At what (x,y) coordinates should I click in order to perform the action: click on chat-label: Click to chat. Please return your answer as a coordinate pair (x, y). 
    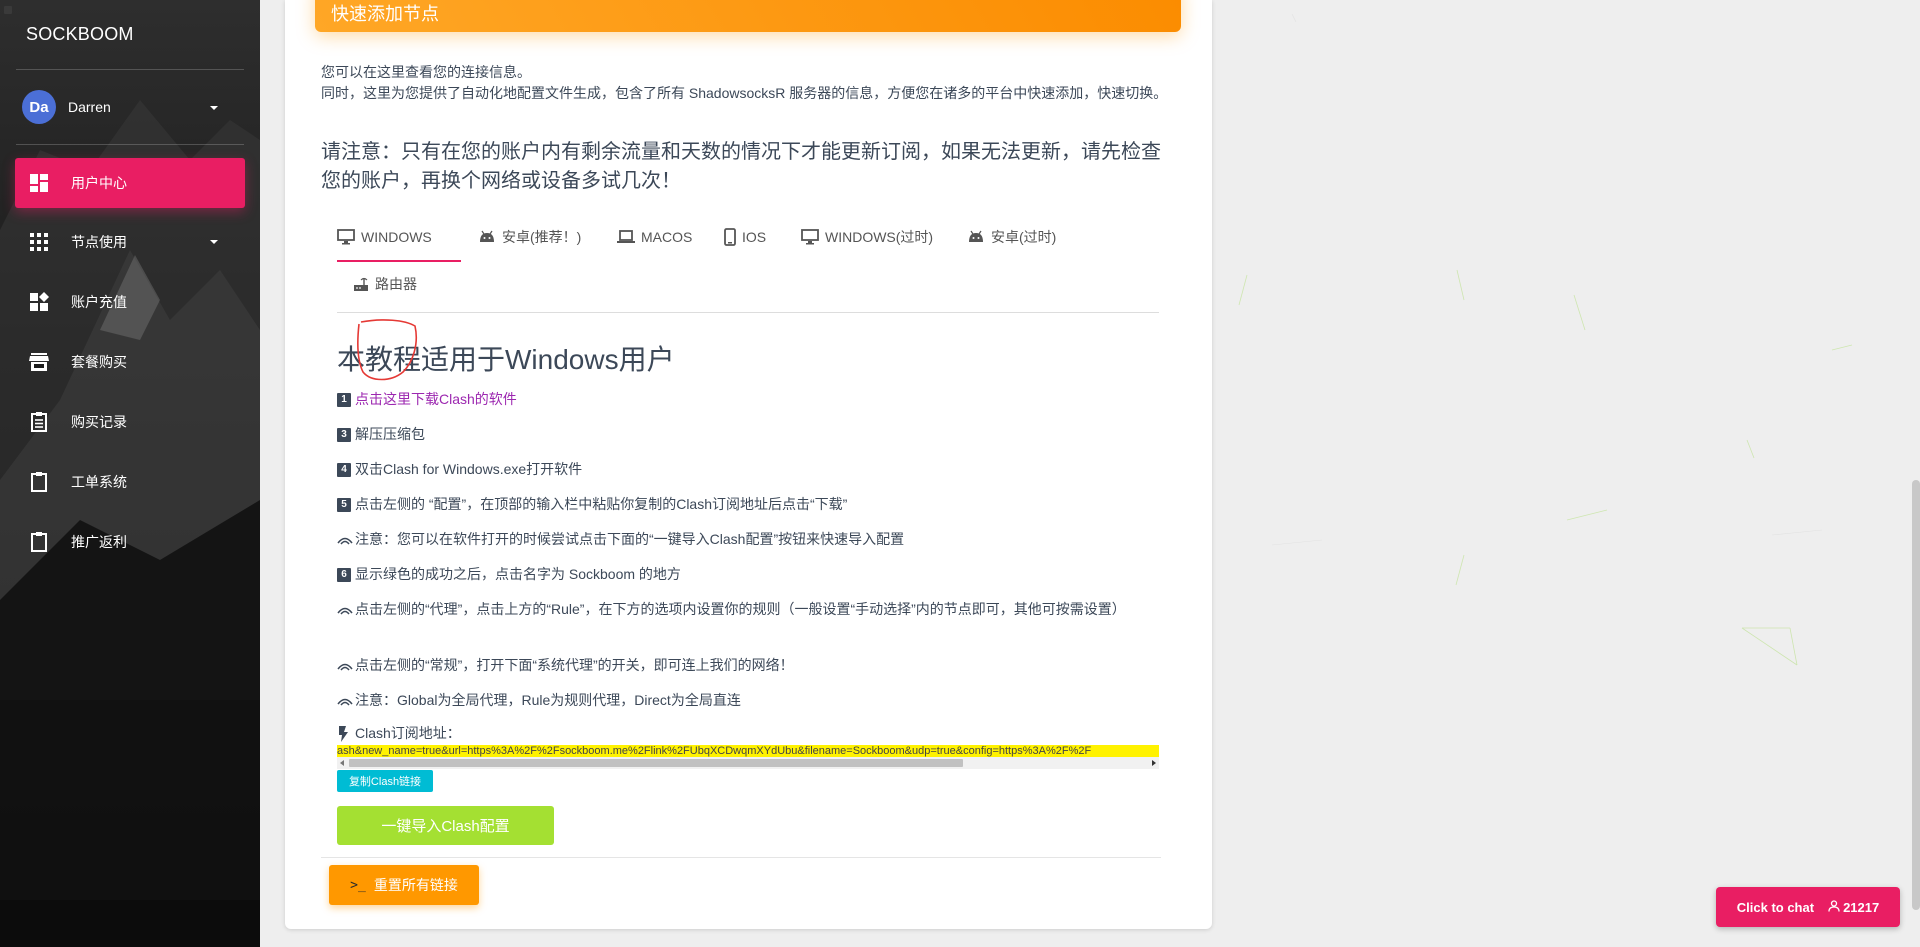
    Looking at the image, I should click on (1775, 907).